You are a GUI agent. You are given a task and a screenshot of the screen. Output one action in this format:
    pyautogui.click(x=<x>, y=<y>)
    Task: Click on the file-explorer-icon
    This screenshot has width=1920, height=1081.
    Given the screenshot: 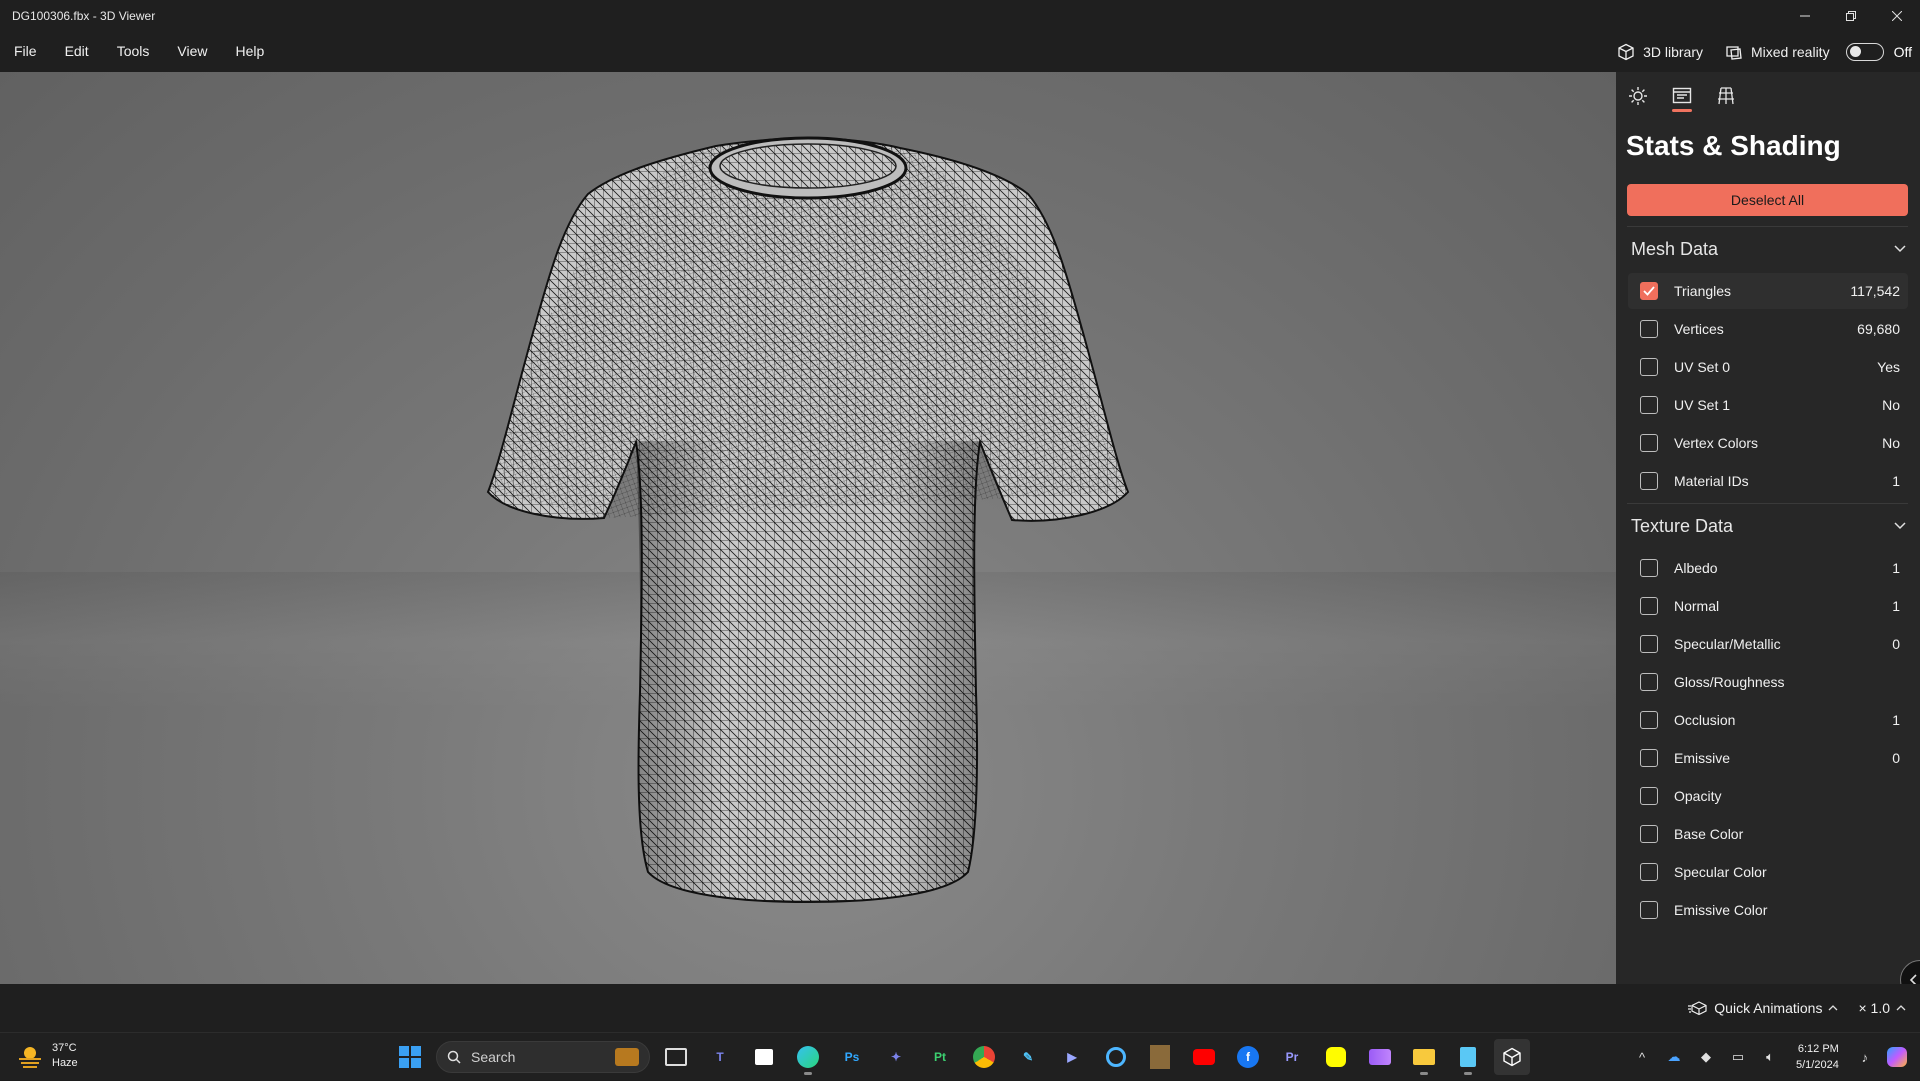 What is the action you would take?
    pyautogui.click(x=1424, y=1057)
    